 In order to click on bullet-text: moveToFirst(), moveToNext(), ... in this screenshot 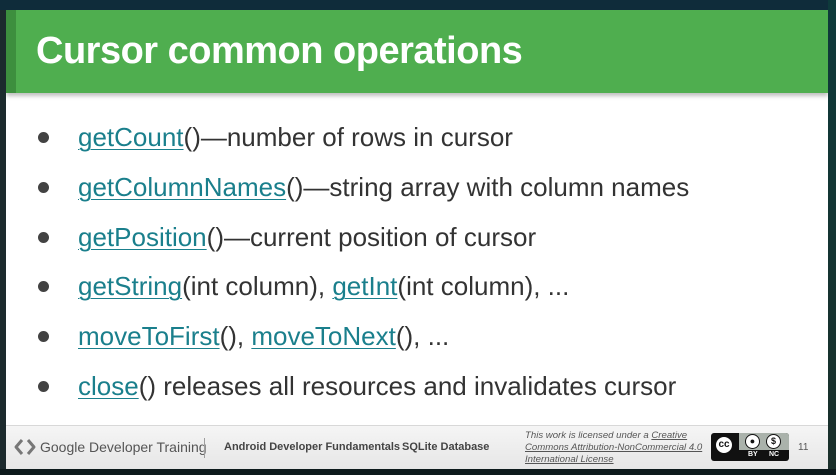, I will do `click(263, 336)`.